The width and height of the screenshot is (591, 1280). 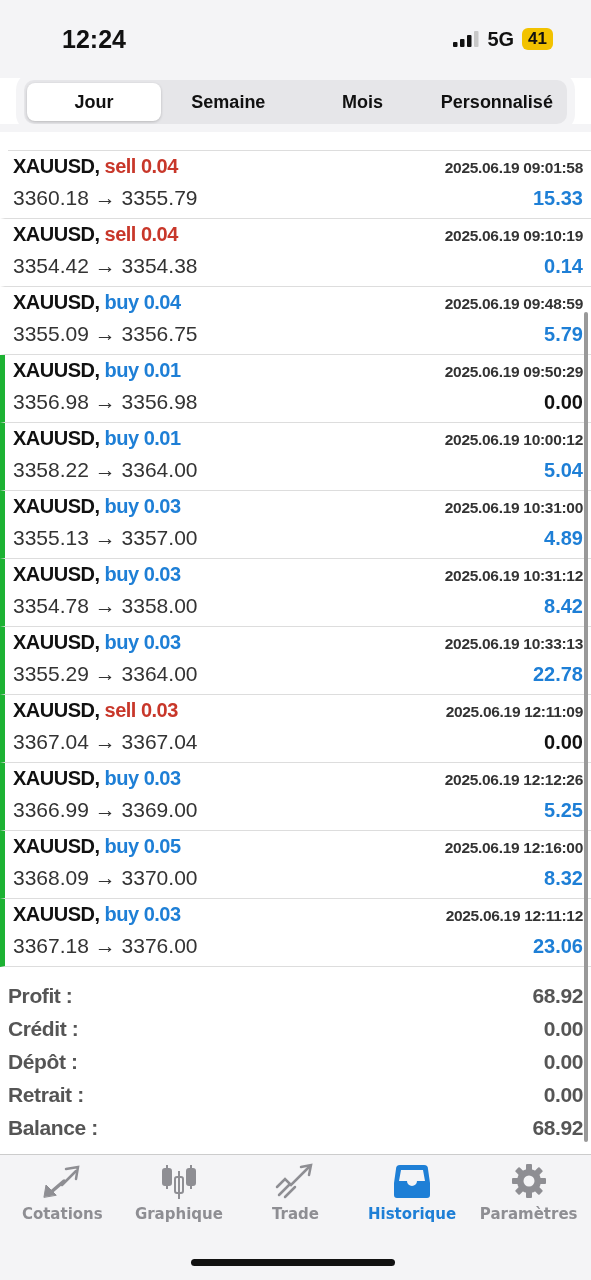 What do you see at coordinates (557, 946) in the screenshot?
I see `trade-profit: 23.06` at bounding box center [557, 946].